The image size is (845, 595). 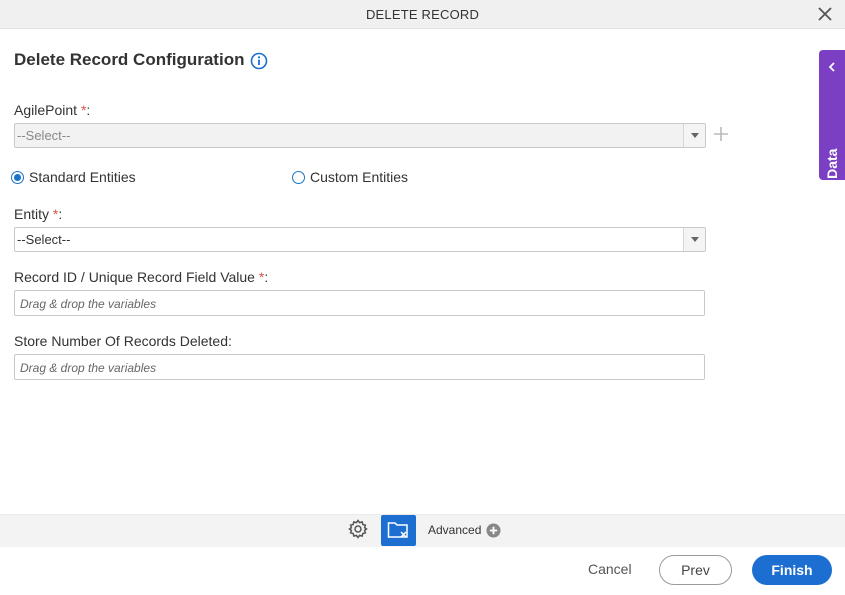 What do you see at coordinates (134, 277) in the screenshot?
I see `record-id-label-text: Record ID / Unique Record Field Value` at bounding box center [134, 277].